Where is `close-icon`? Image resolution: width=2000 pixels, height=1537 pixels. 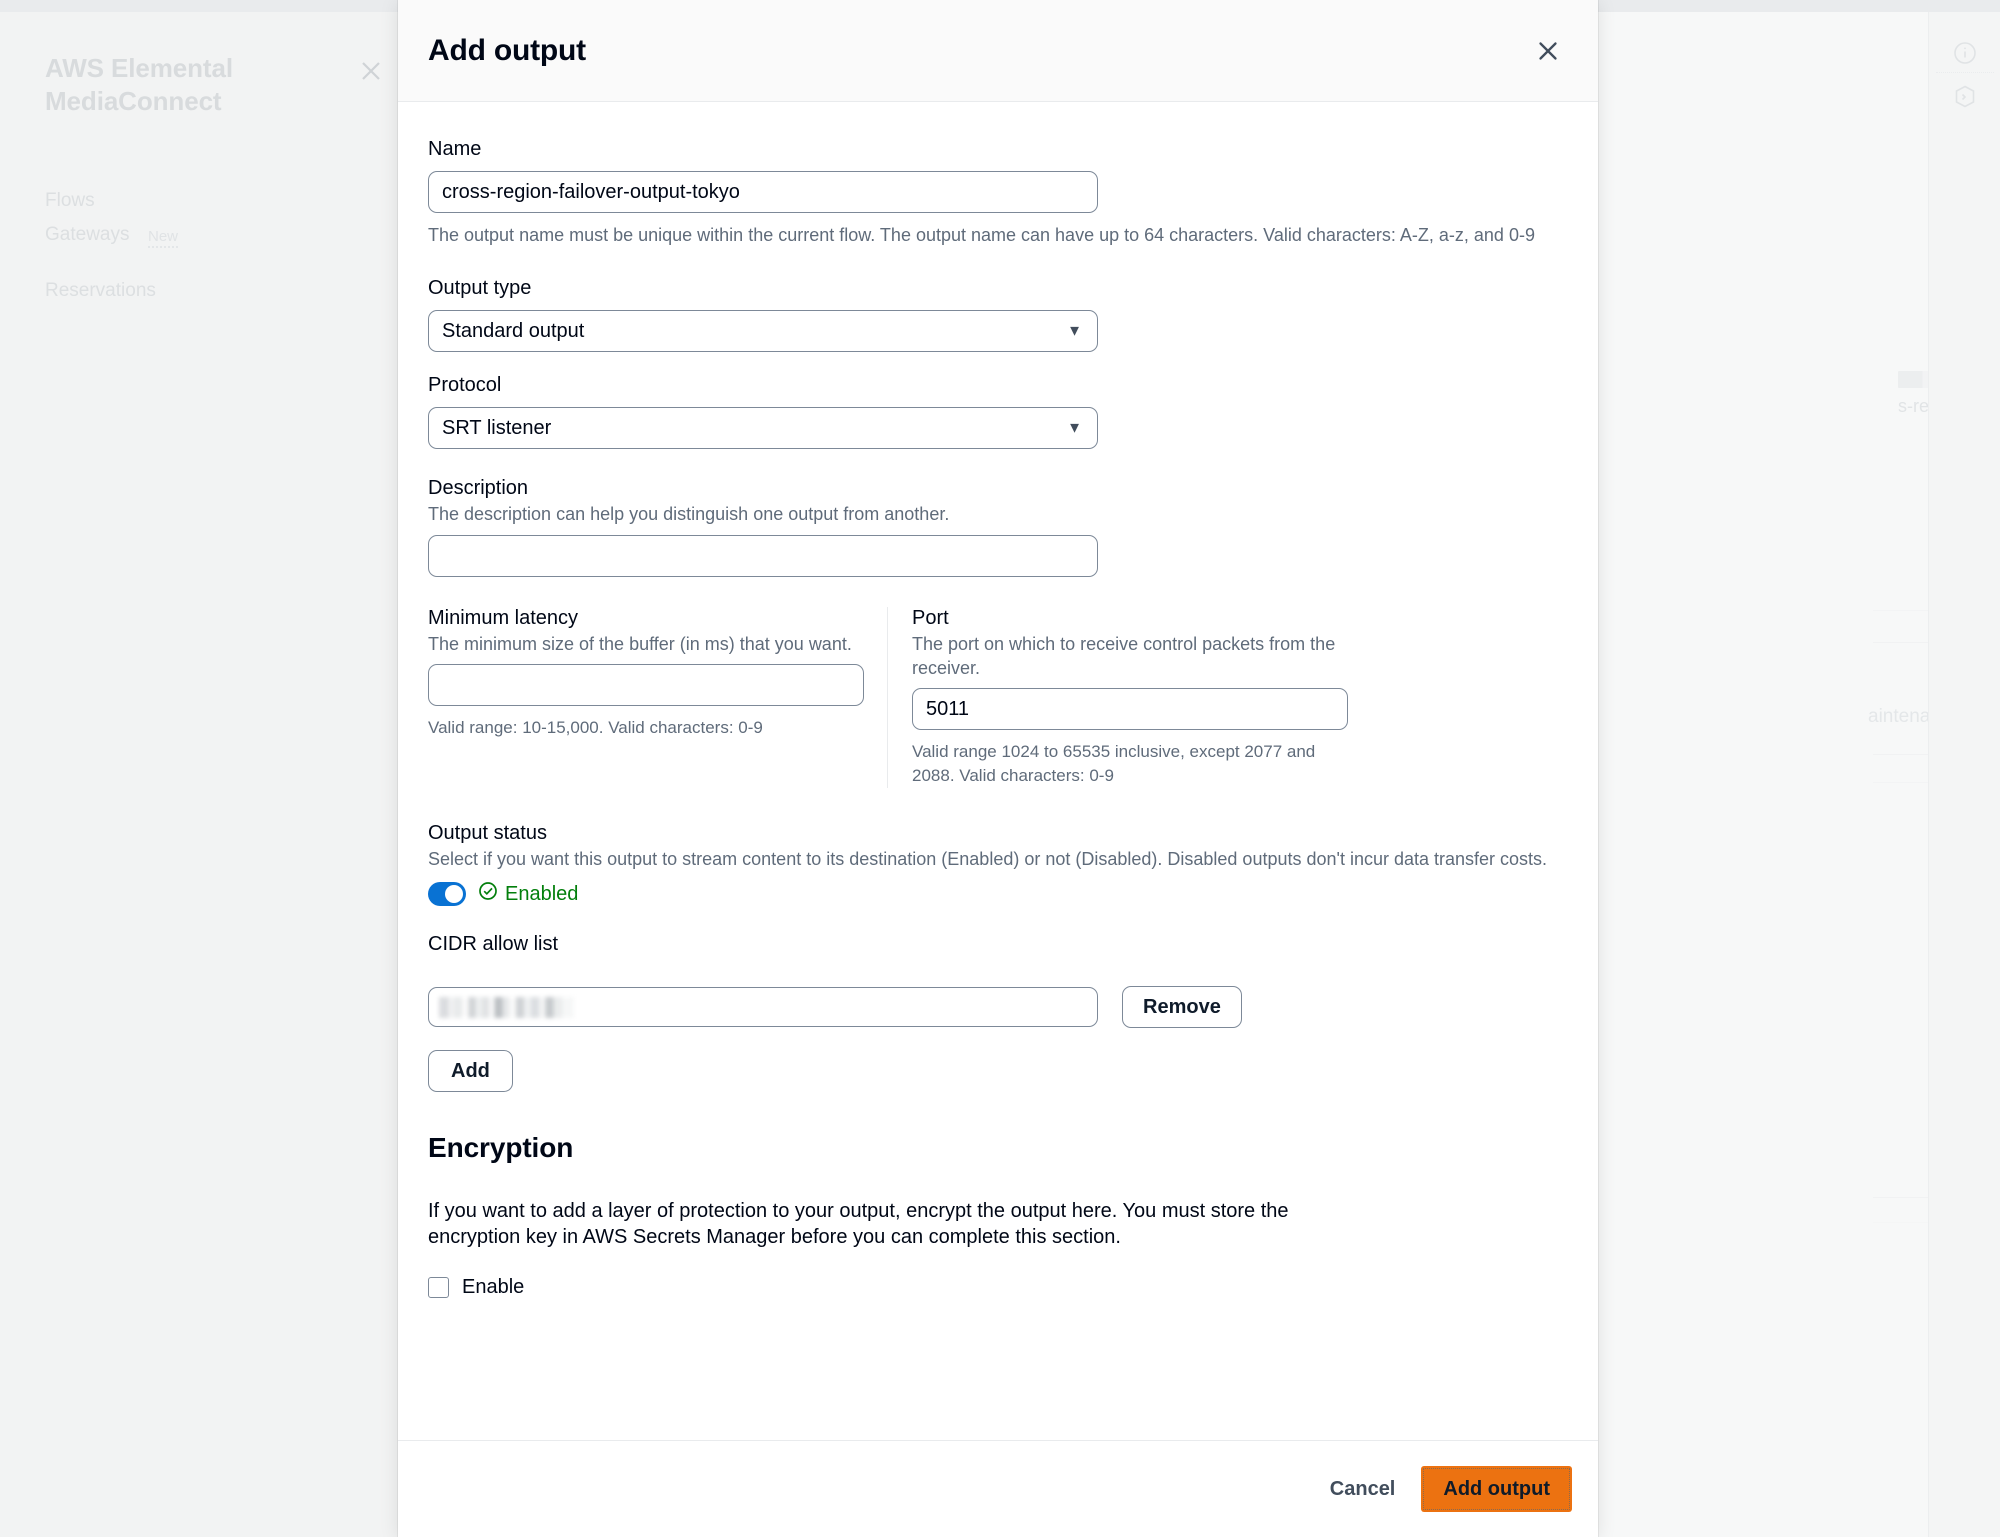 close-icon is located at coordinates (1548, 51).